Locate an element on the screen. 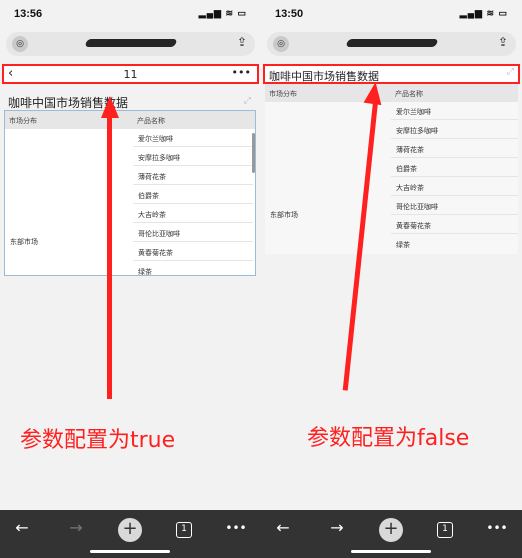 The height and width of the screenshot is (558, 522). app-header: ‹ 11 ••• is located at coordinates (130, 74).